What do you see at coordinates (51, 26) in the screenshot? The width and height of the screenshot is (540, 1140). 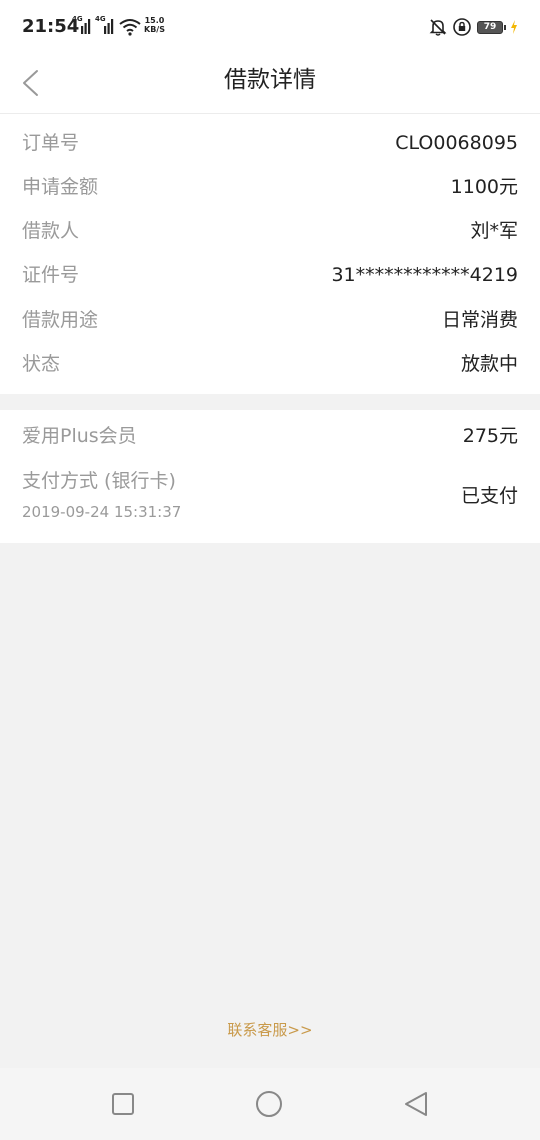 I see `status-time: 21:54` at bounding box center [51, 26].